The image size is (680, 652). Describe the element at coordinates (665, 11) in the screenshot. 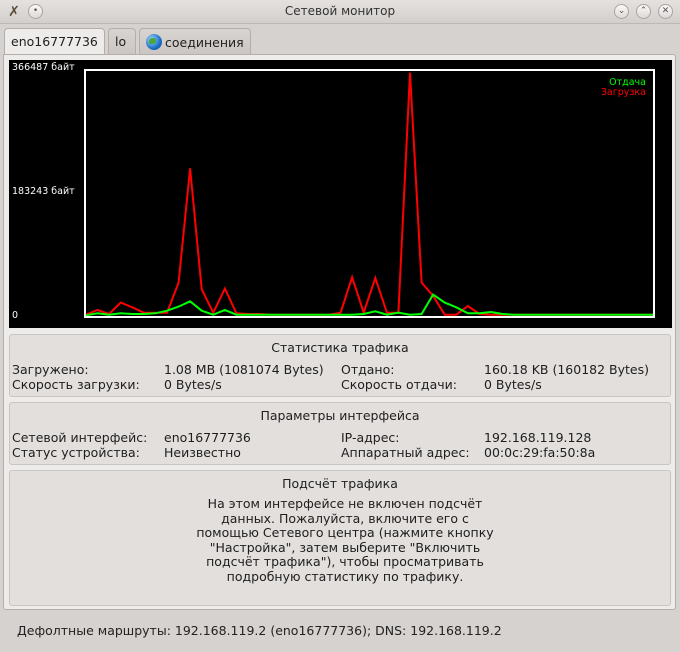

I see `close-icon: ✕` at that location.